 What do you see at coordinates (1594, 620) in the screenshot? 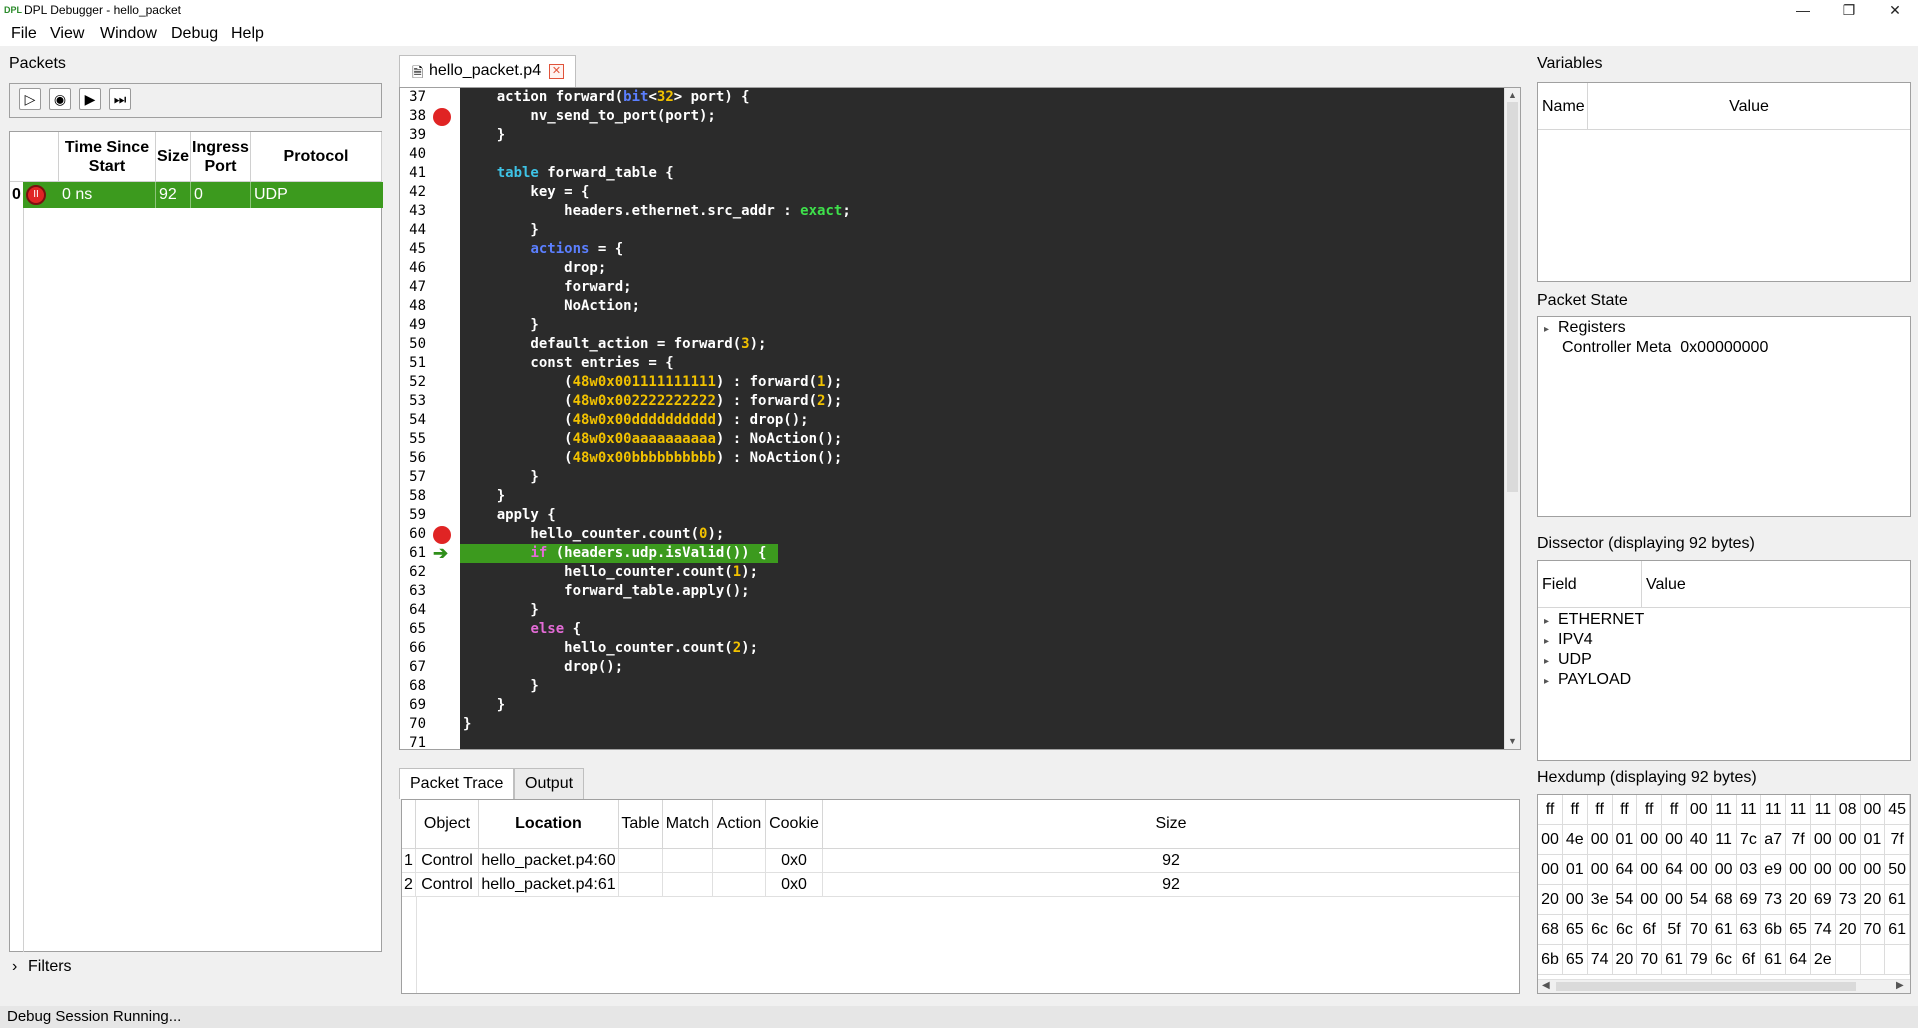
I see `tree-item-ethernet: ▸ ETHERNET` at bounding box center [1594, 620].